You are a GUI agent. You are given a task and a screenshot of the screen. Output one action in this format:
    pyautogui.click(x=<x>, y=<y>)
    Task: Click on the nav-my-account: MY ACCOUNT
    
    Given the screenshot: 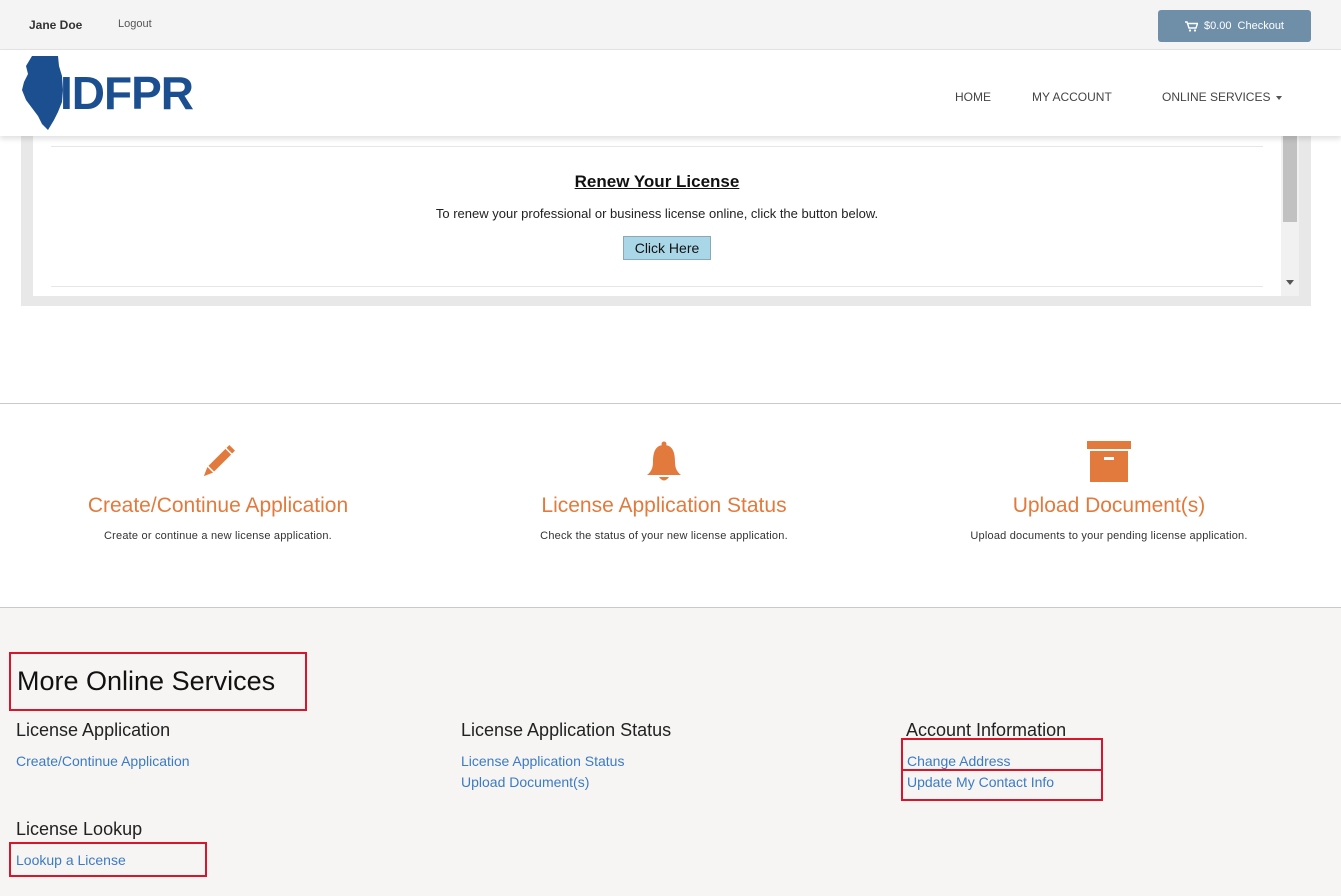 What is the action you would take?
    pyautogui.click(x=1072, y=97)
    